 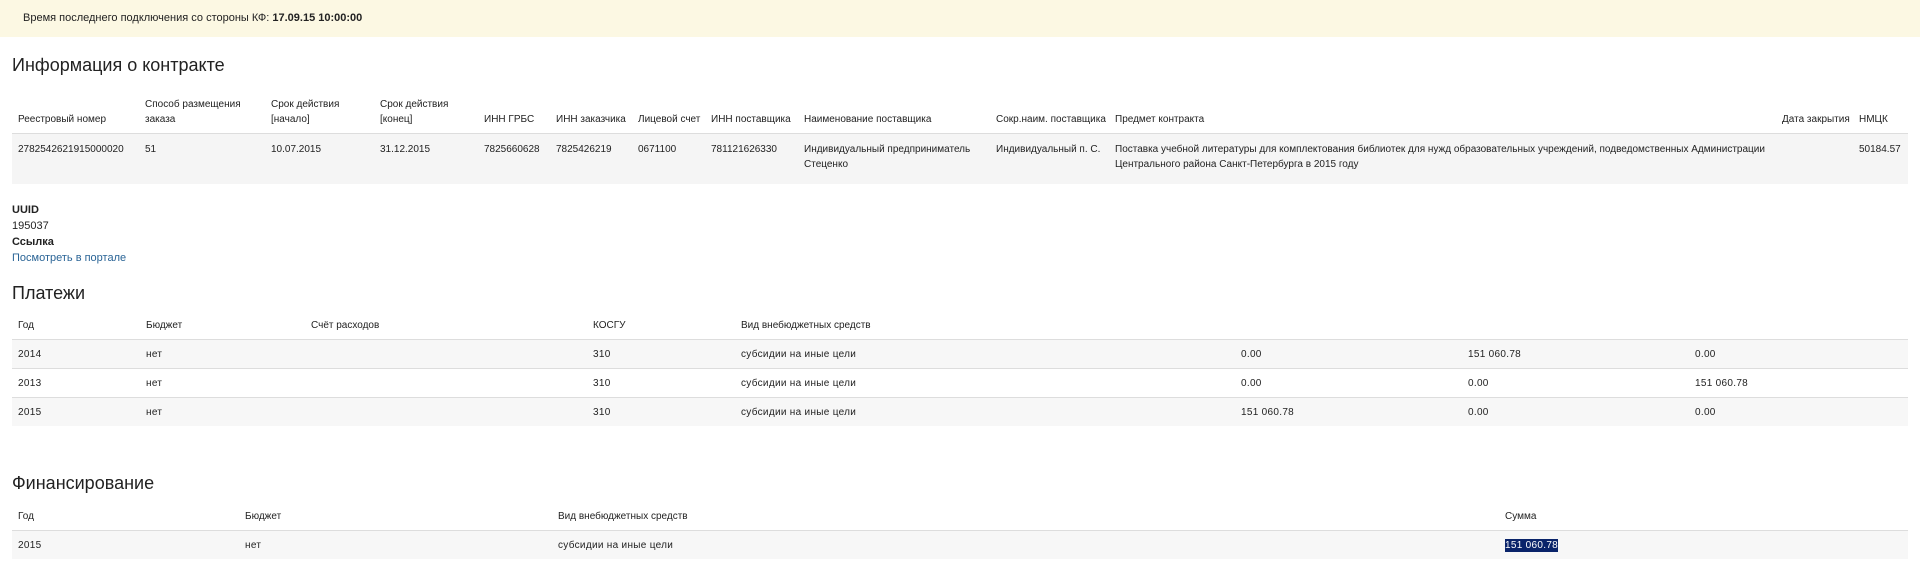 What do you see at coordinates (76, 354) in the screenshot?
I see `cell-year: 2014` at bounding box center [76, 354].